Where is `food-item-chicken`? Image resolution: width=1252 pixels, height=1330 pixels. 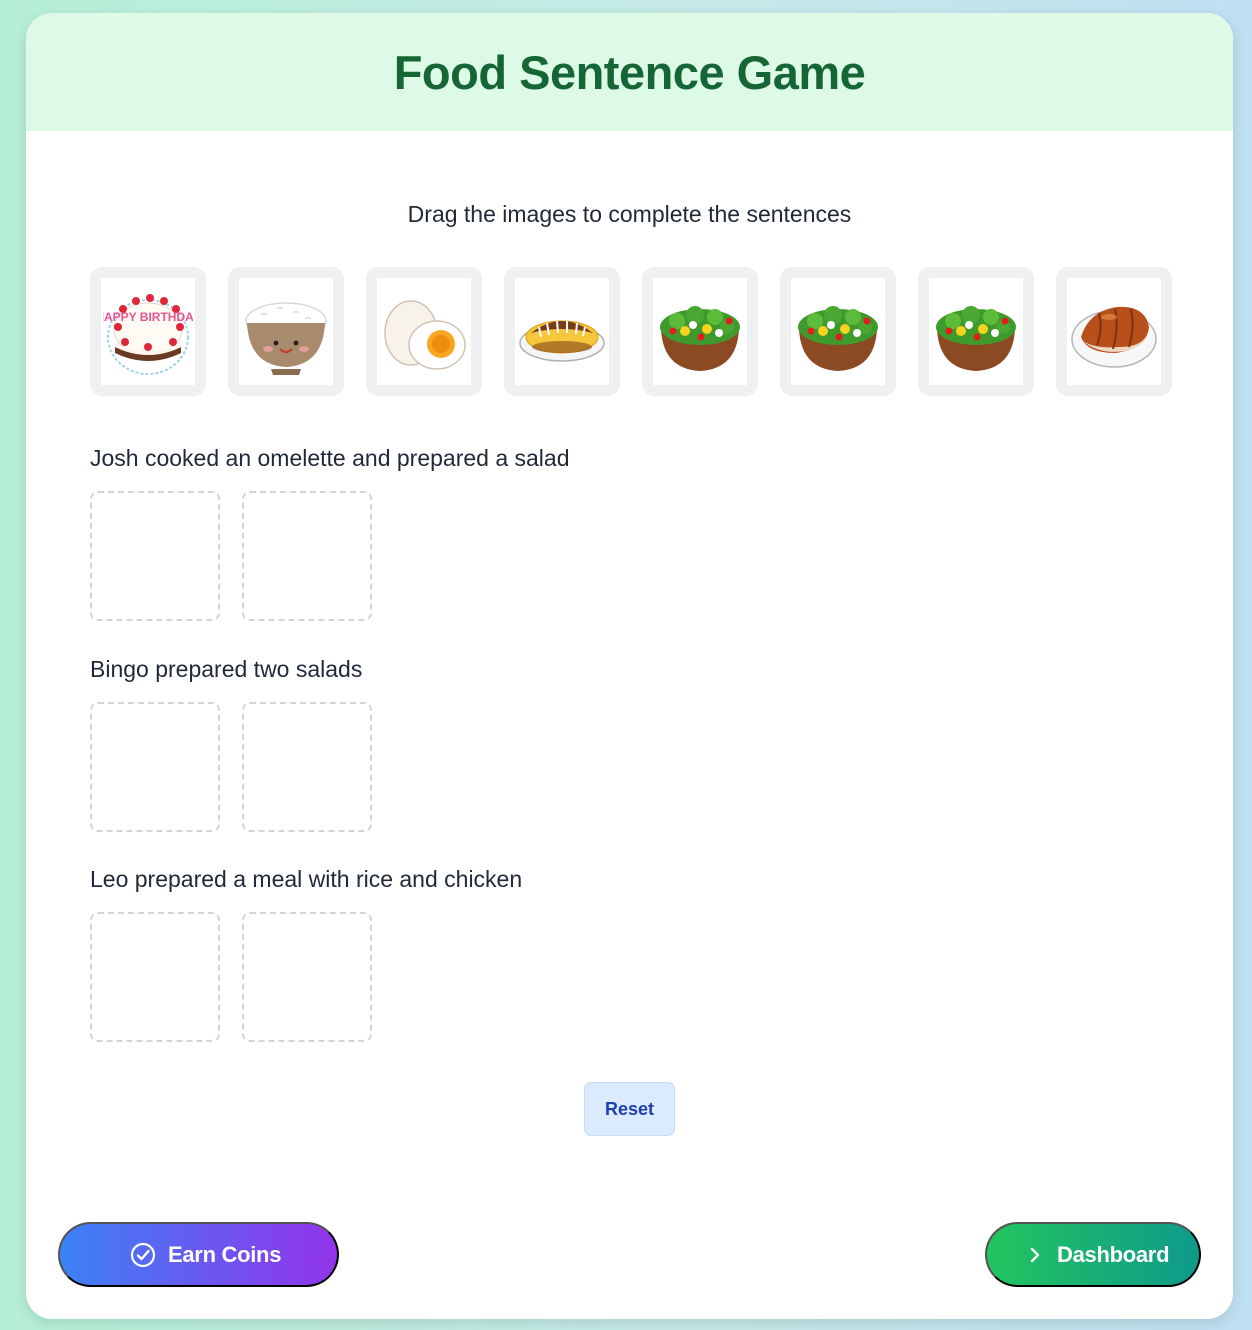 food-item-chicken is located at coordinates (1114, 331).